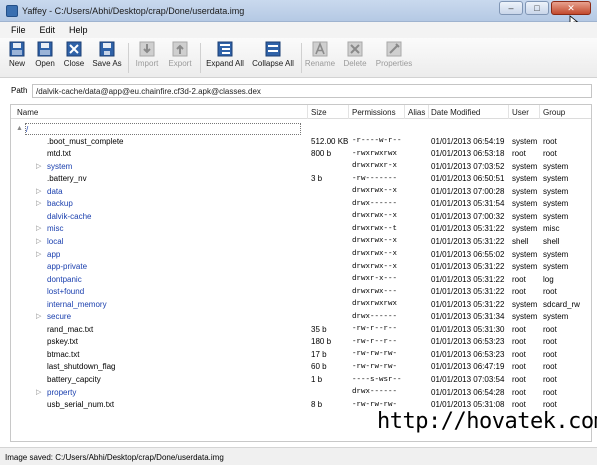  Describe the element at coordinates (67, 179) in the screenshot. I see `file-name: .battery_nv` at that location.